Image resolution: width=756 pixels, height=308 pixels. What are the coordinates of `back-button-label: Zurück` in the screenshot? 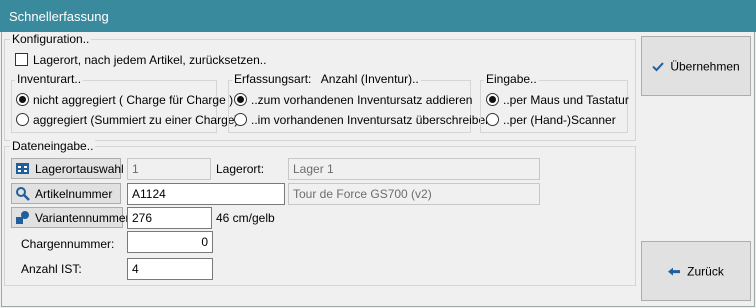 It's located at (705, 271).